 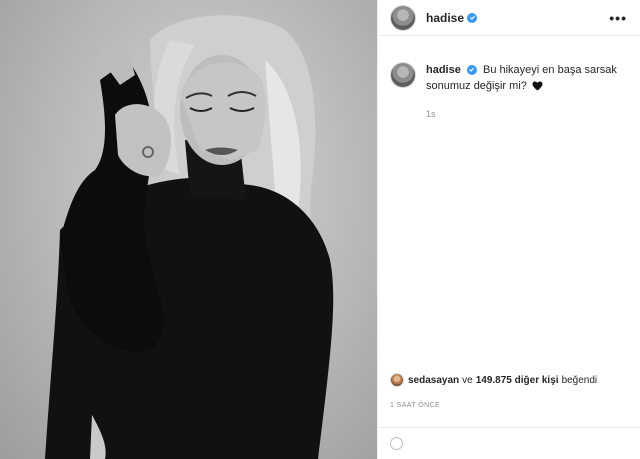 What do you see at coordinates (433, 380) in the screenshot?
I see `liker-username: sedasayan` at bounding box center [433, 380].